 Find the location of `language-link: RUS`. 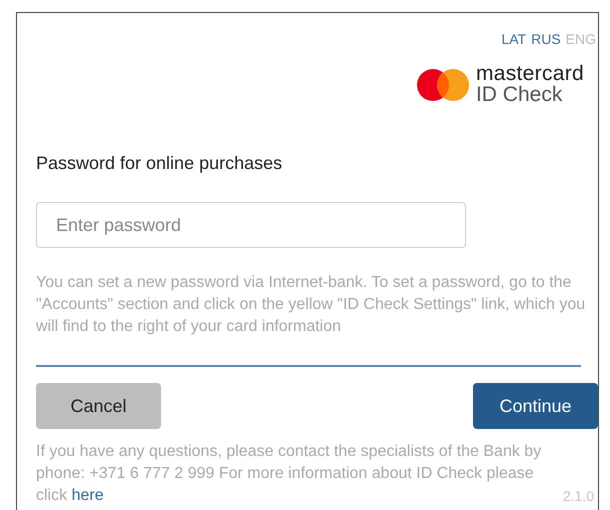

language-link: RUS is located at coordinates (546, 39).